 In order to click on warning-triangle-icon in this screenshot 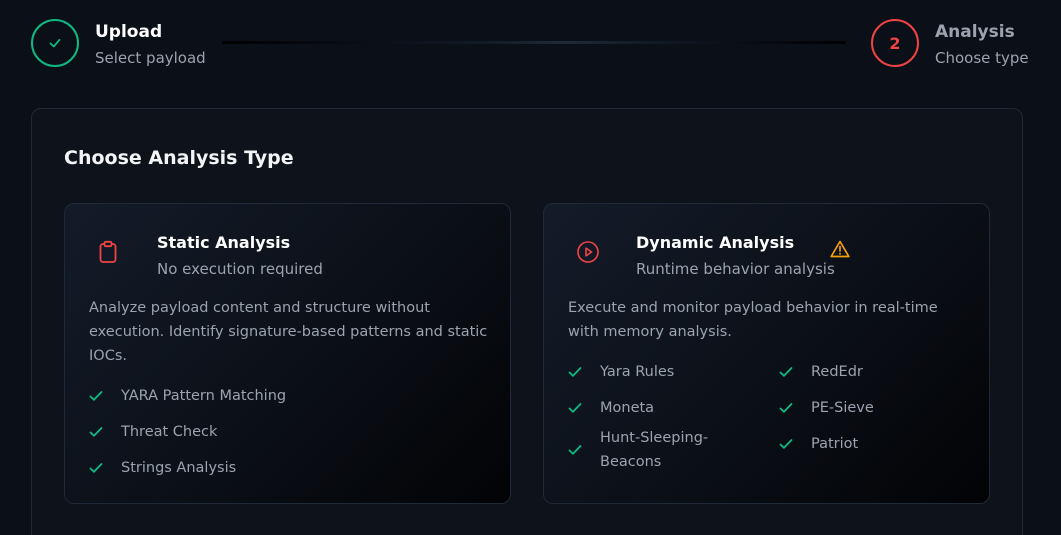, I will do `click(840, 251)`.